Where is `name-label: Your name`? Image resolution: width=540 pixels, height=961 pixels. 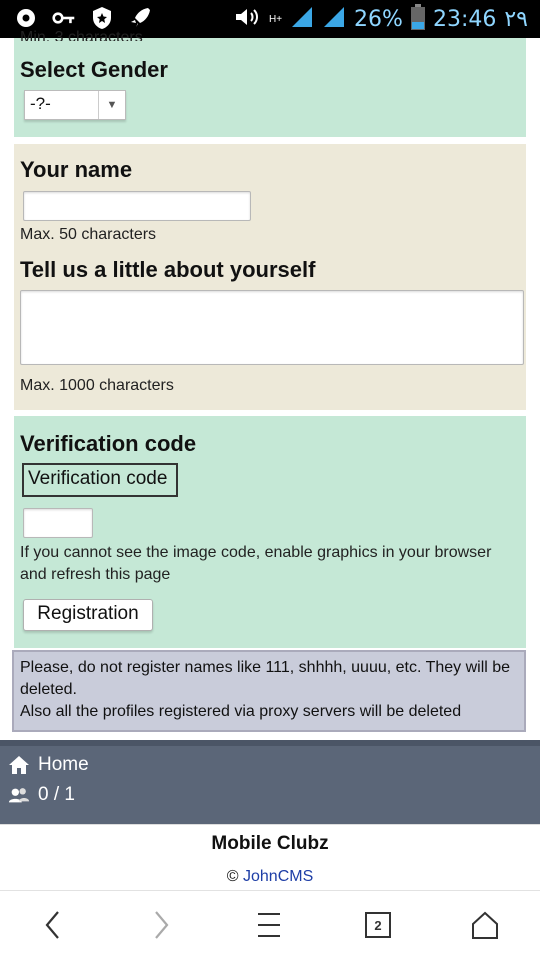
name-label: Your name is located at coordinates (76, 169).